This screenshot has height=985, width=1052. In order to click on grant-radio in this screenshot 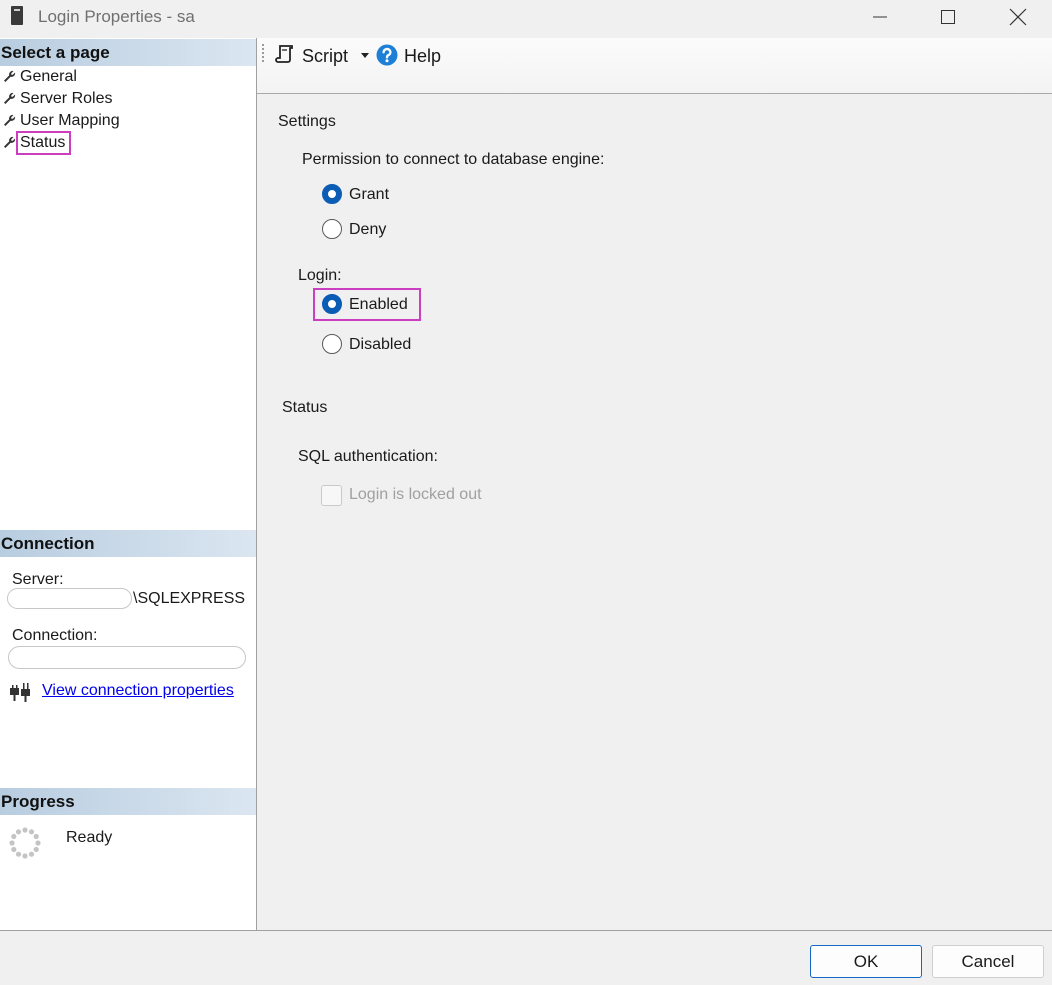, I will do `click(332, 194)`.